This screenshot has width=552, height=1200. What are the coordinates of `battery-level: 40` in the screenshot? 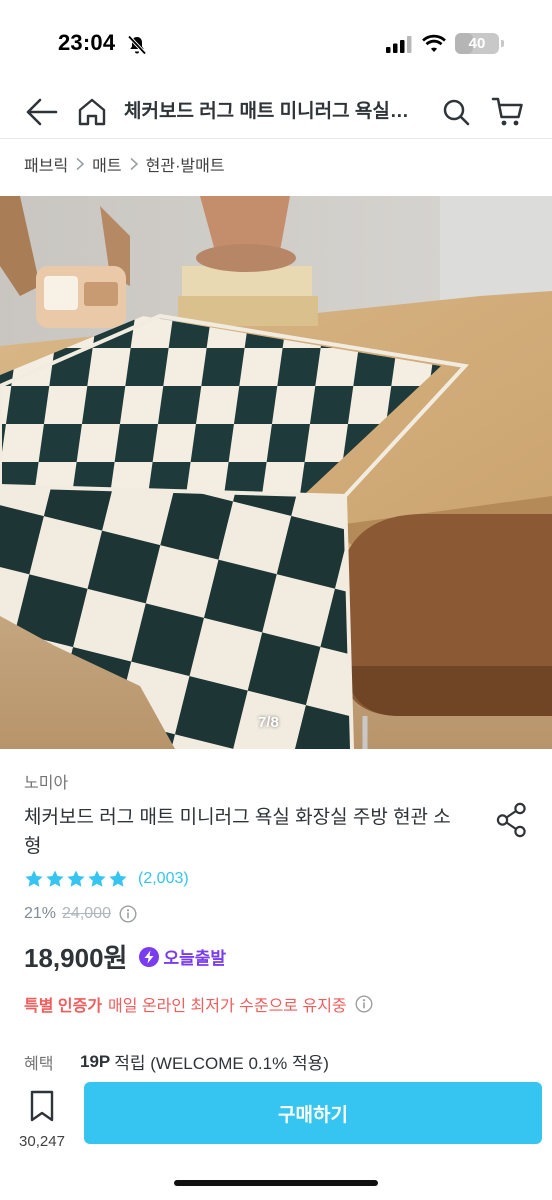 It's located at (477, 43).